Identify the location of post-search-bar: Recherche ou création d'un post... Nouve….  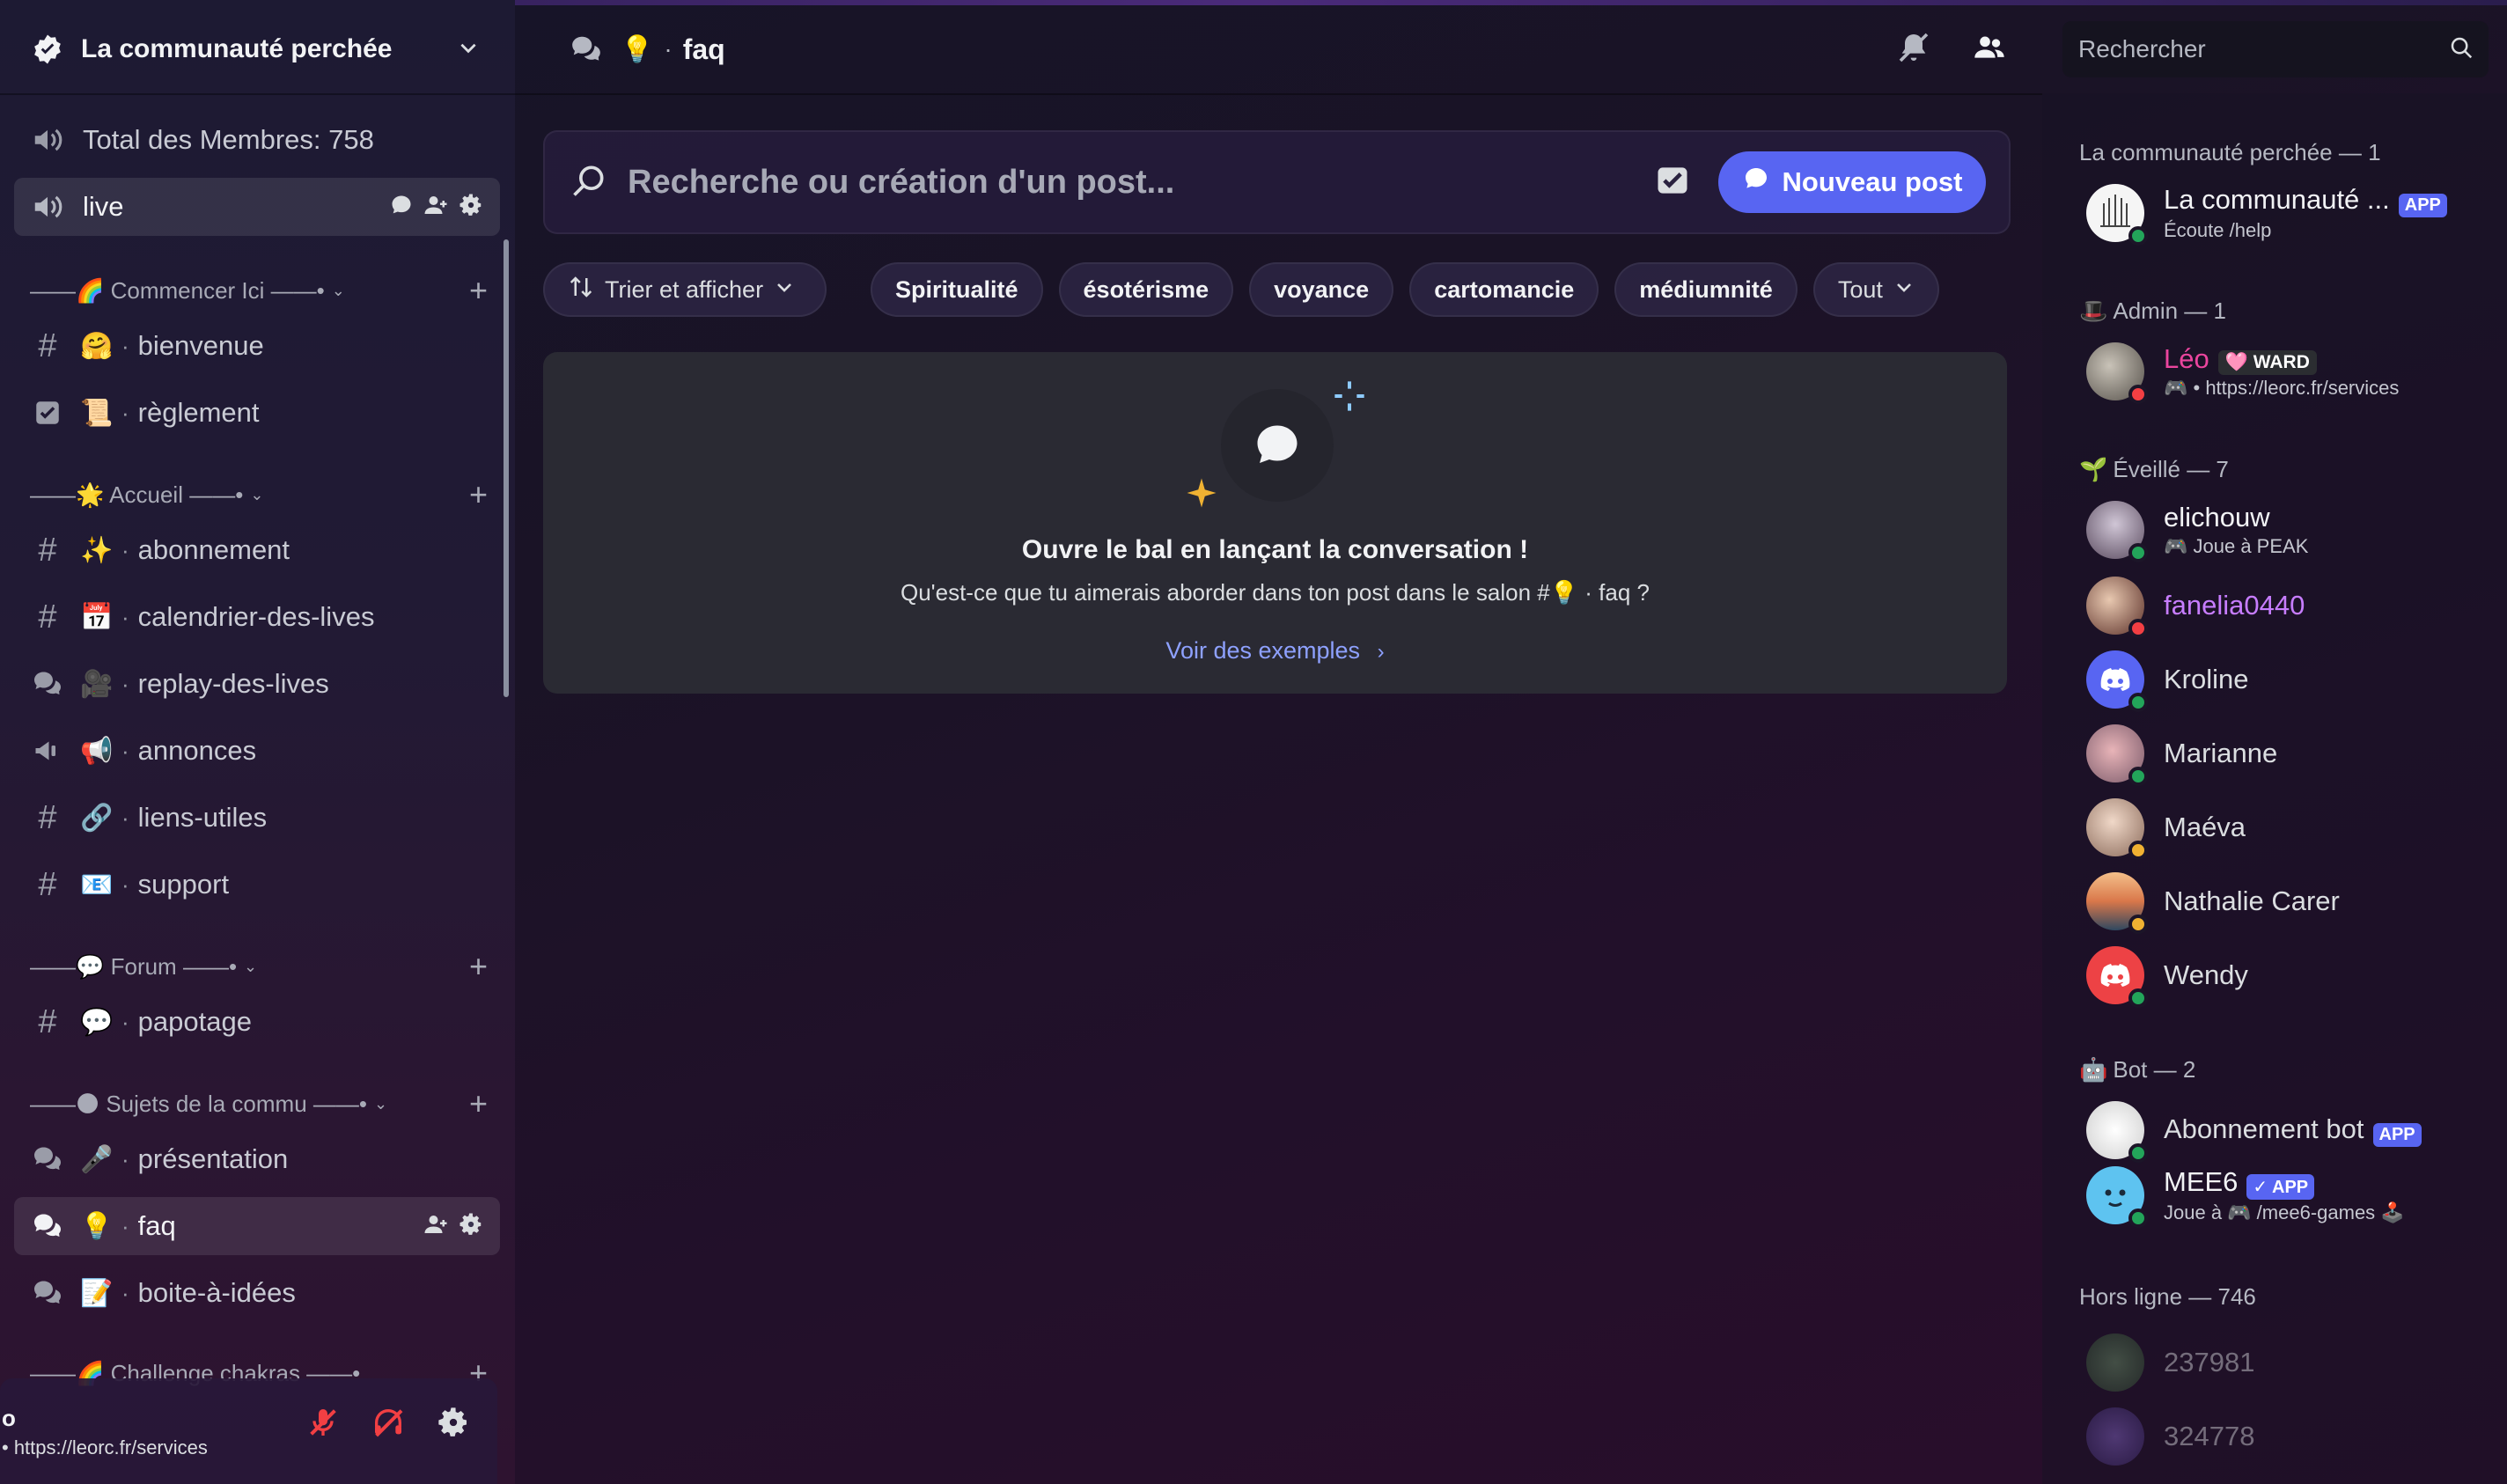
(1277, 182).